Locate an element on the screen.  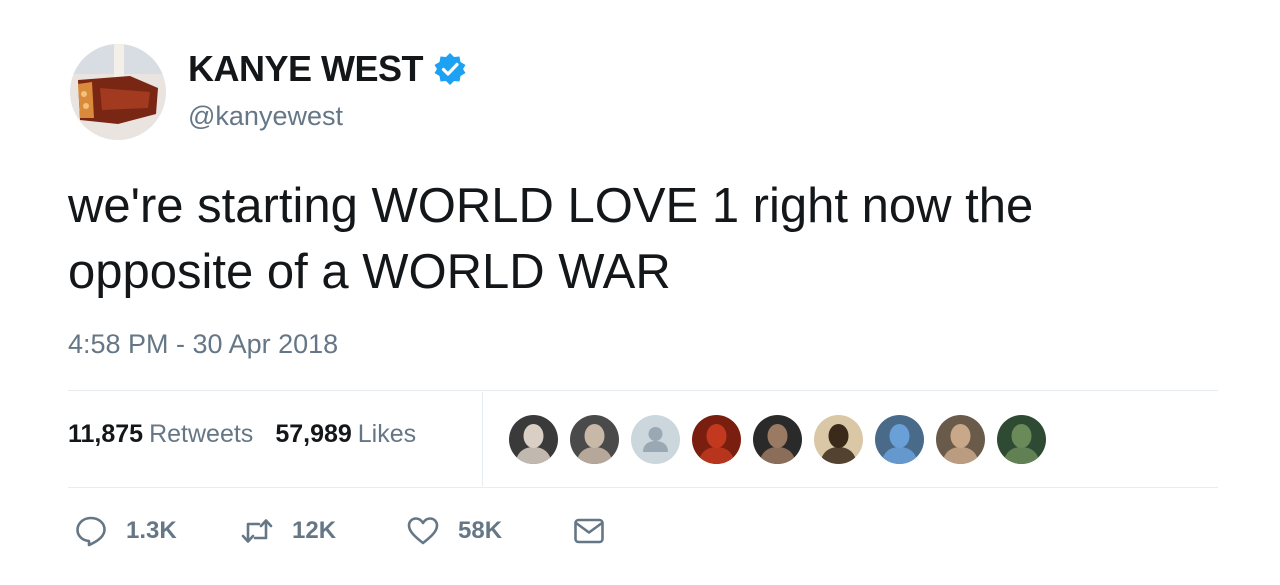
envelope-icon is located at coordinates (589, 531).